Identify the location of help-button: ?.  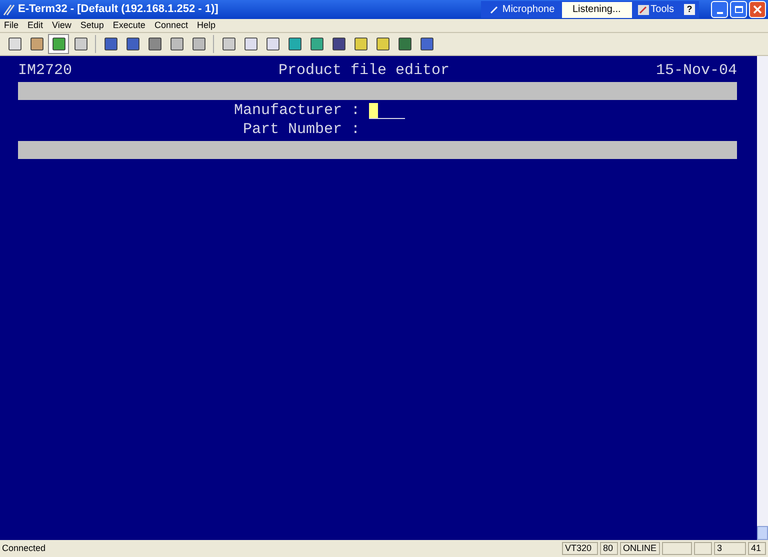
(689, 9).